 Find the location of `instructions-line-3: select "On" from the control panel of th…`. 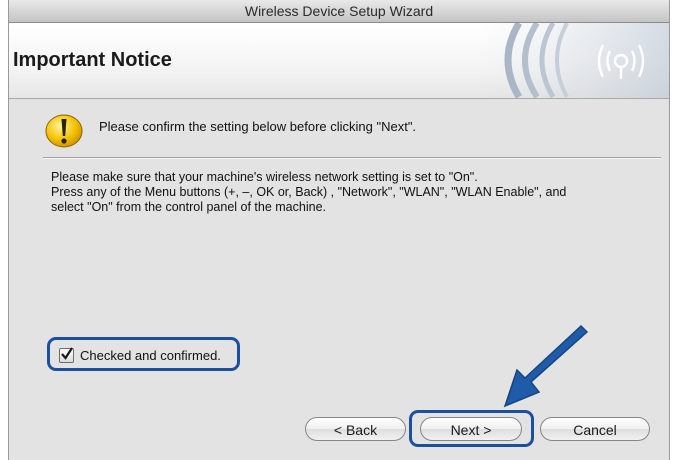

instructions-line-3: select "On" from the control panel of th… is located at coordinates (188, 207).